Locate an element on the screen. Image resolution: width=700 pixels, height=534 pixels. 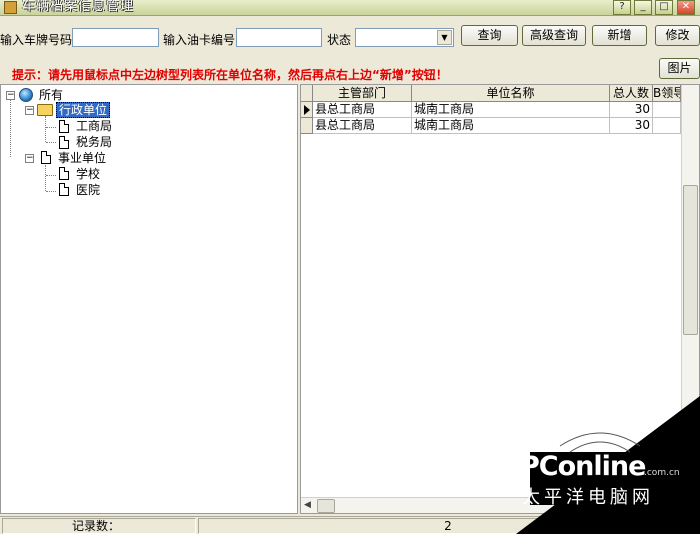
watermark-cn: 太平洋电脑网 is located at coordinates (588, 497).